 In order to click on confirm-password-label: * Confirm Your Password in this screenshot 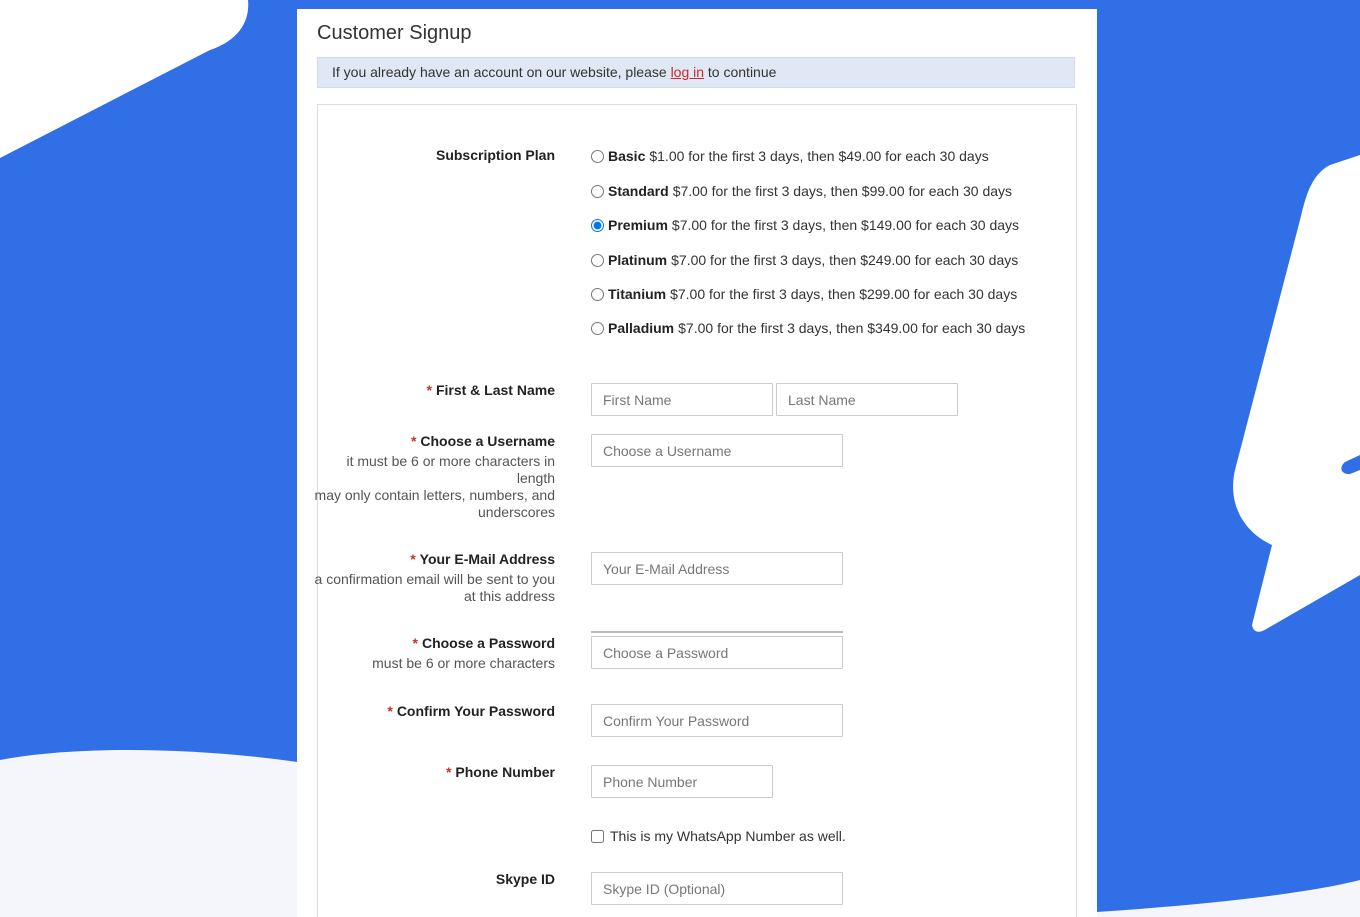, I will do `click(430, 711)`.